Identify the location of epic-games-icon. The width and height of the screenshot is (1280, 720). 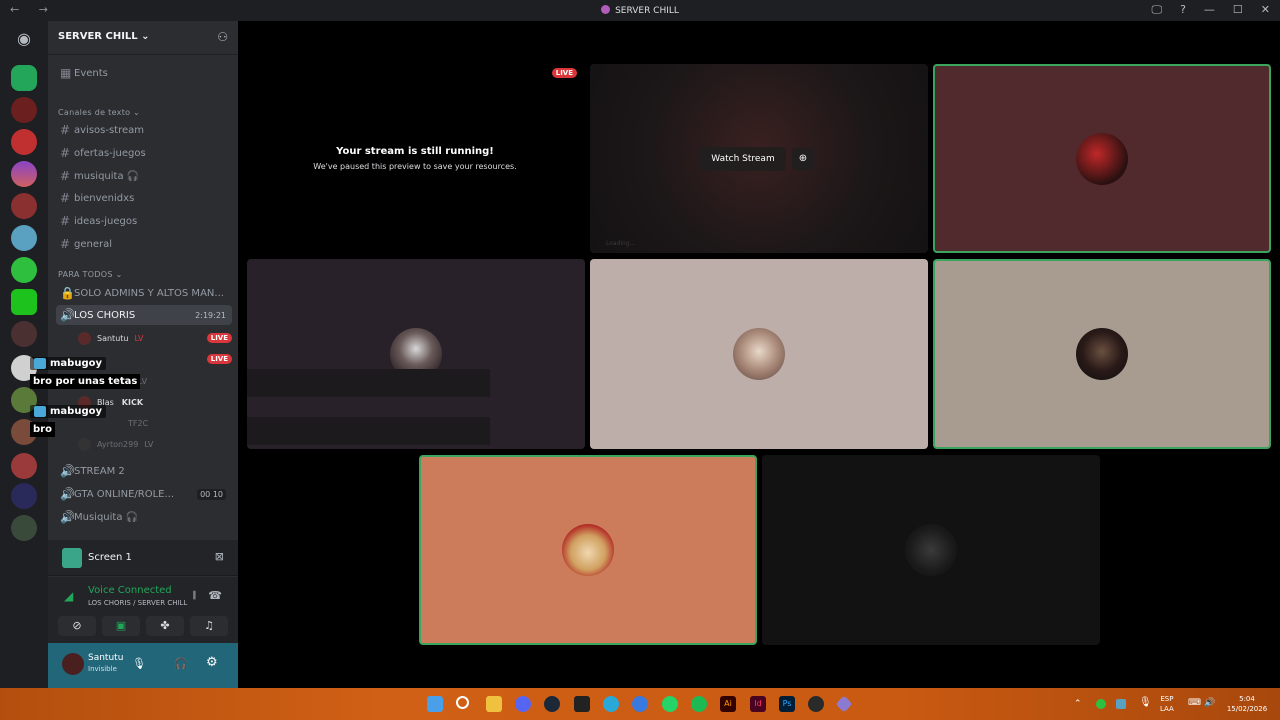
(582, 704).